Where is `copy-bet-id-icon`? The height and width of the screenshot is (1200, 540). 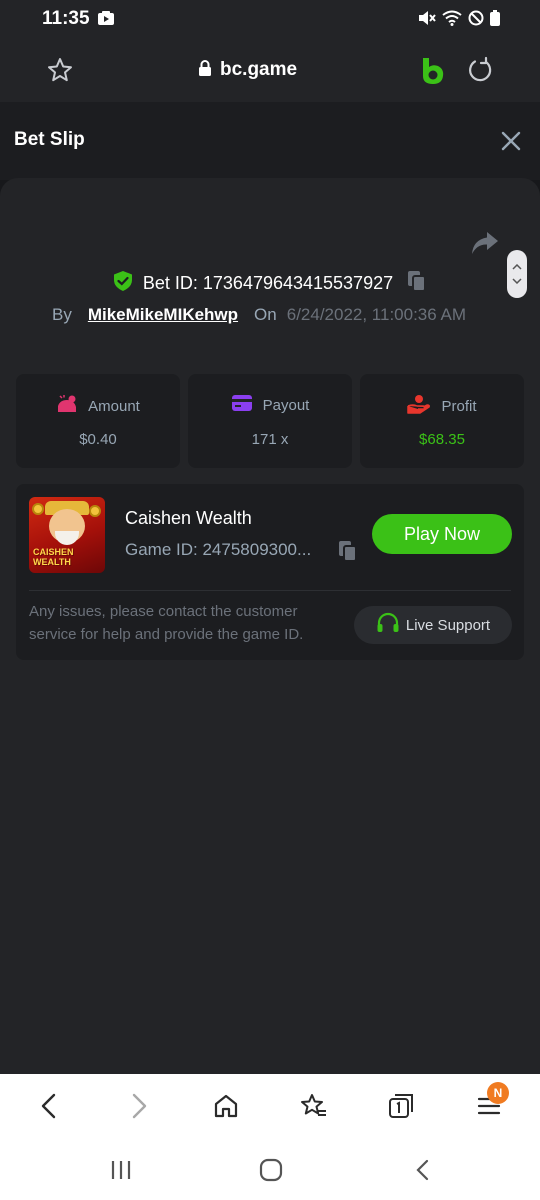
copy-bet-id-icon is located at coordinates (417, 283).